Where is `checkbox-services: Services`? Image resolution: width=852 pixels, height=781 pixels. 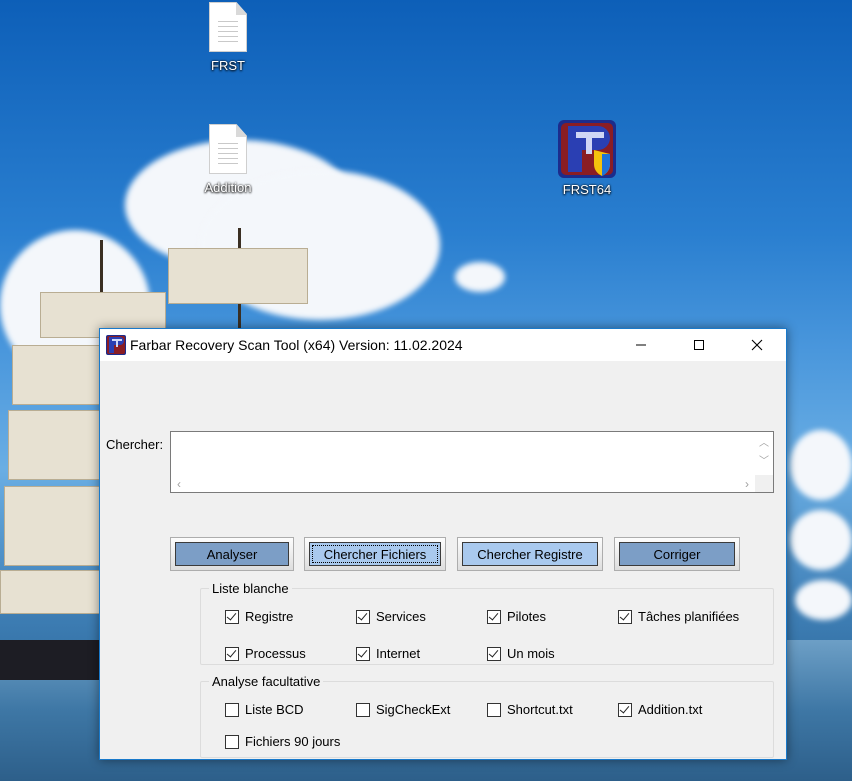
checkbox-services: Services is located at coordinates (393, 616).